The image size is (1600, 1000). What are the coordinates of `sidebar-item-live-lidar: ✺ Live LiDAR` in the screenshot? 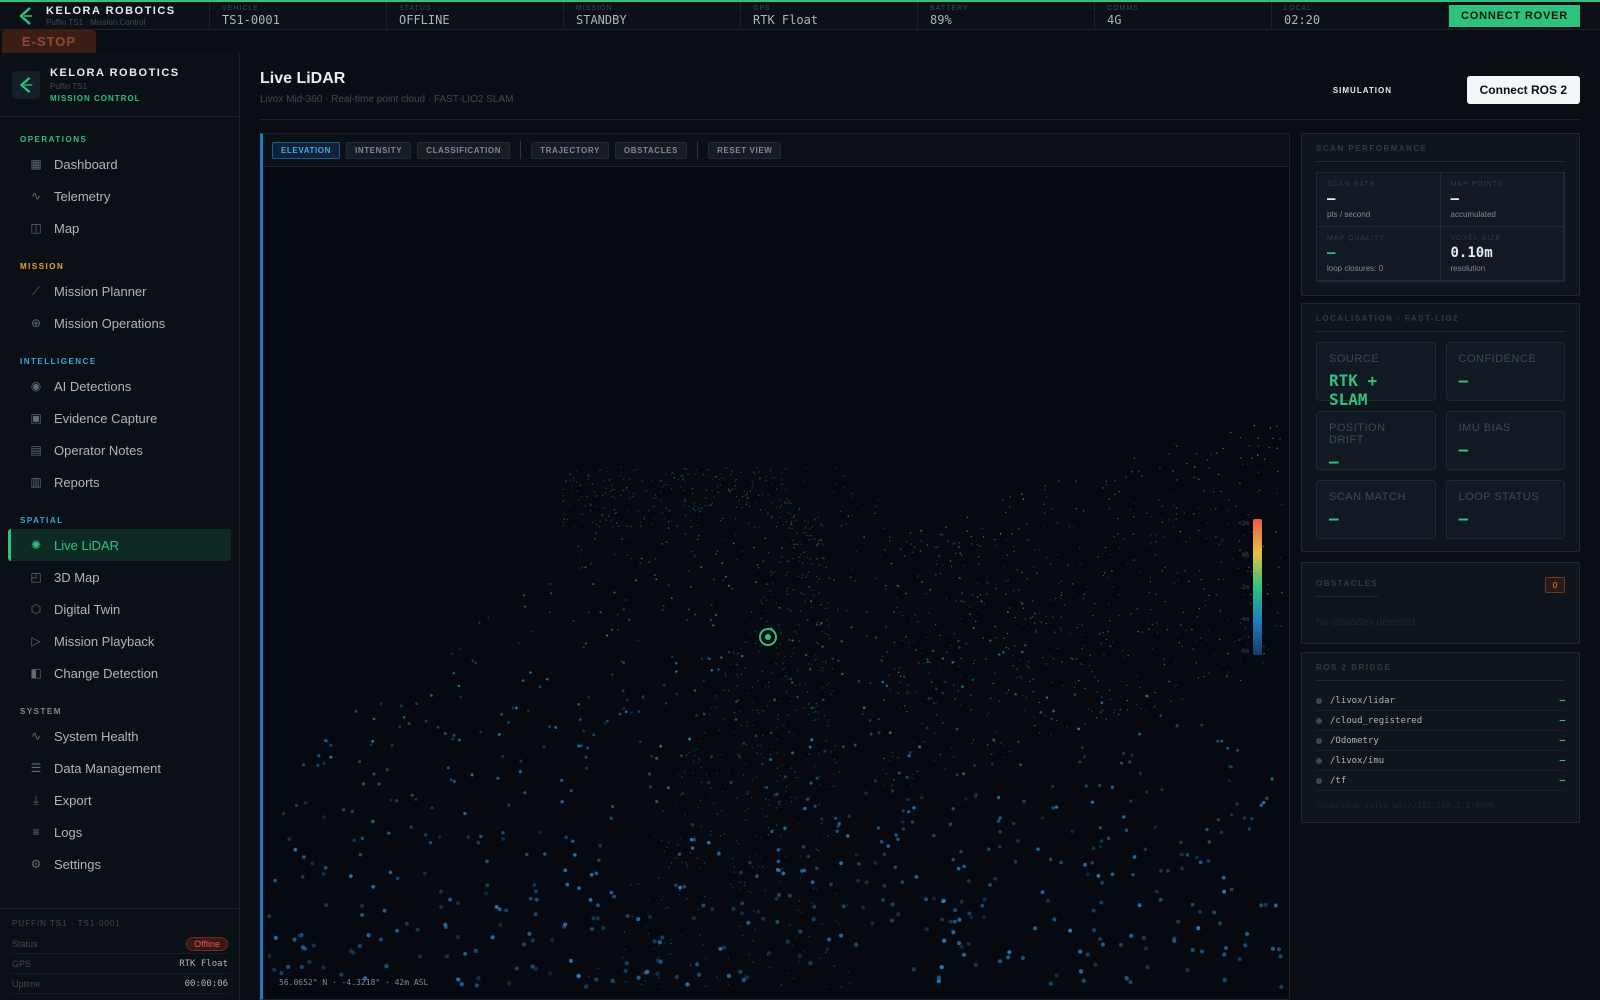 It's located at (119, 545).